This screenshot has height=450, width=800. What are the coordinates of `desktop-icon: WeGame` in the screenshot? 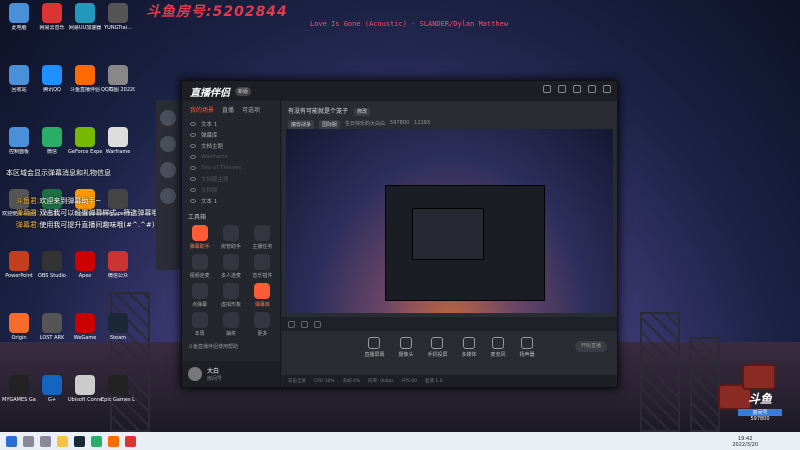 It's located at (85, 327).